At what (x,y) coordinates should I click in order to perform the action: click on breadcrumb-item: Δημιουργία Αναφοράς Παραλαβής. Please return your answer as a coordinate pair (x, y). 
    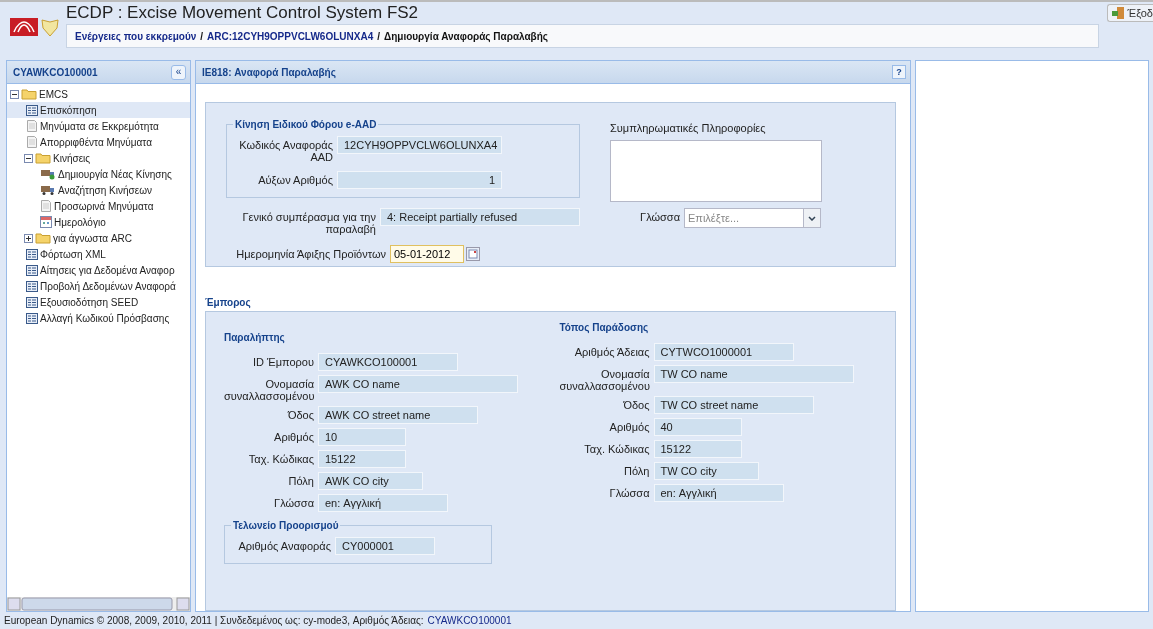
    Looking at the image, I should click on (466, 36).